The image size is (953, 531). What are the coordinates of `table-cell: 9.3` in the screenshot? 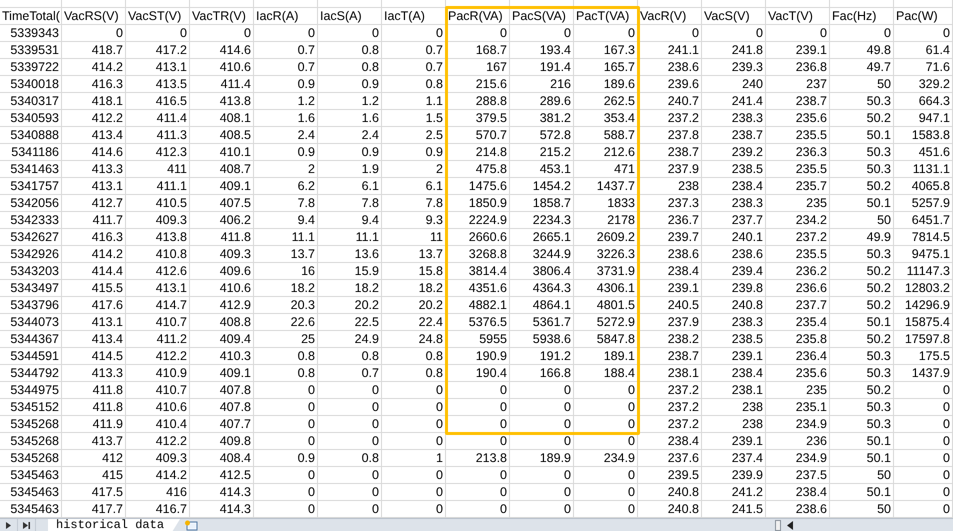 It's located at (414, 220).